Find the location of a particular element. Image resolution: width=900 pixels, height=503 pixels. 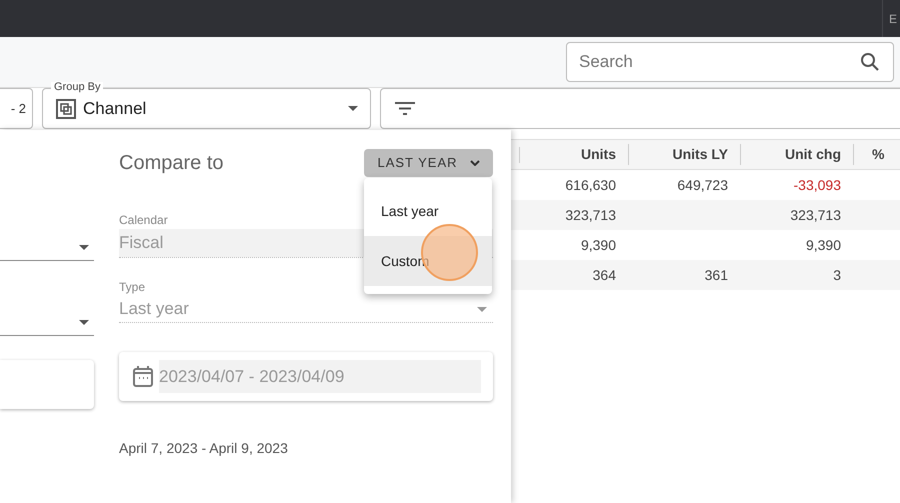

column-header: % is located at coordinates (876, 154).